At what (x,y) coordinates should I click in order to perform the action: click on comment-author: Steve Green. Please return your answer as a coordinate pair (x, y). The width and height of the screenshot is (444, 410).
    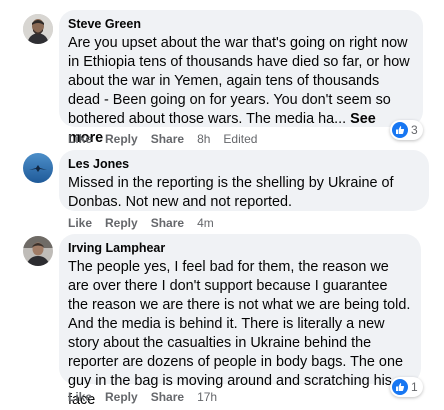
    Looking at the image, I should click on (240, 24).